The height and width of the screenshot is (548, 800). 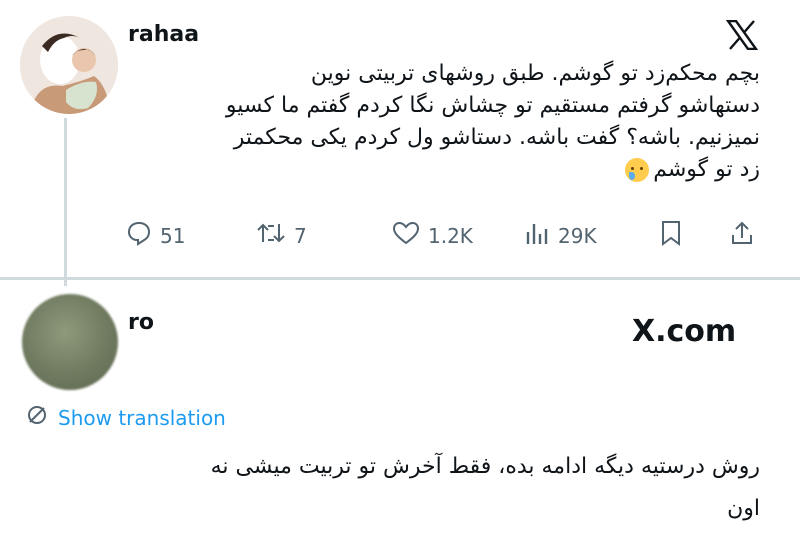 I want to click on reply-button: 51, so click(x=155, y=235).